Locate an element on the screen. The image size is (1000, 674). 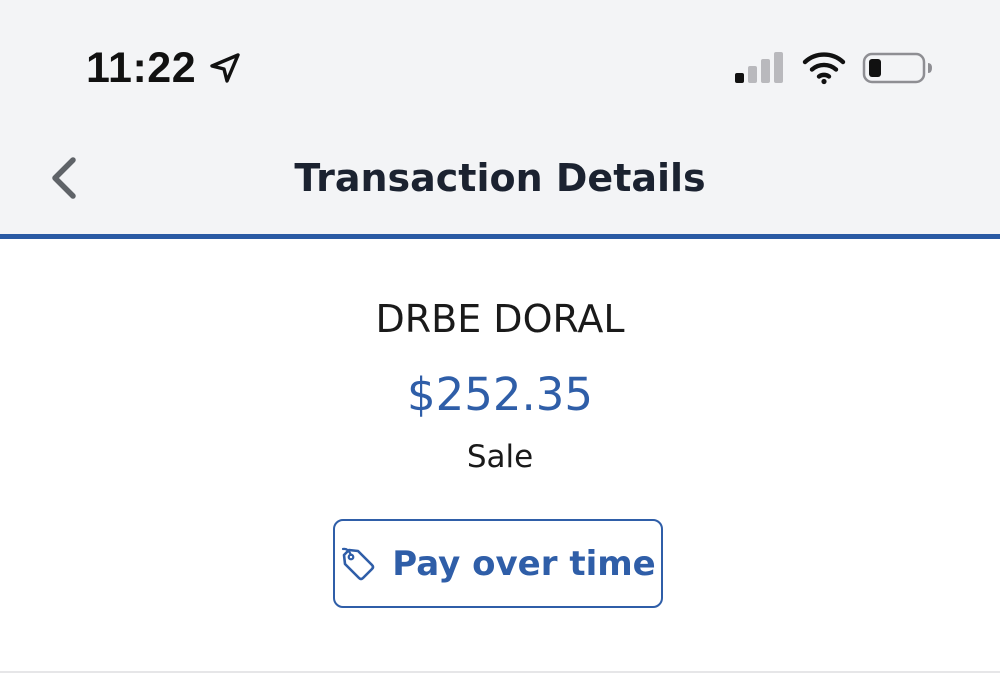
cellular-signal-icon is located at coordinates (759, 67).